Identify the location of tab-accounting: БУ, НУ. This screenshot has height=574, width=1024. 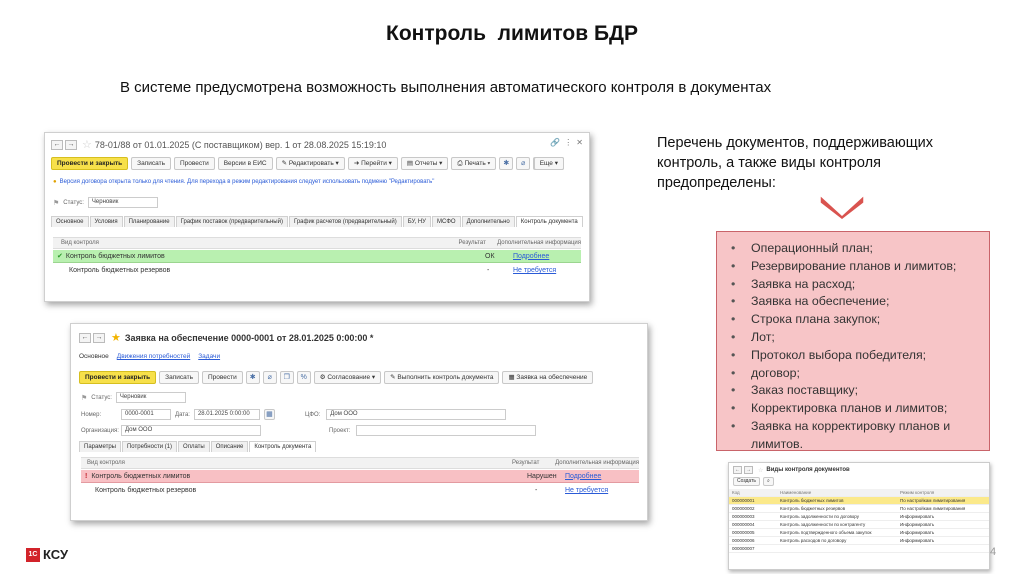
(416, 221).